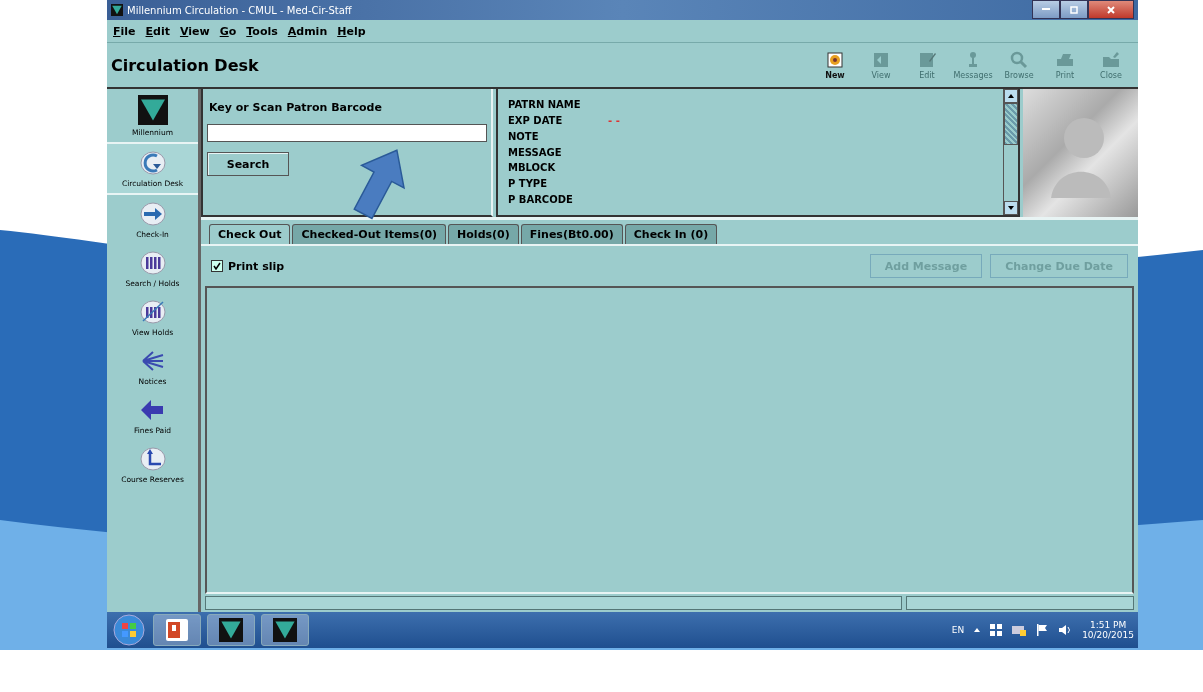  What do you see at coordinates (347, 133) in the screenshot?
I see `barcode-input-field` at bounding box center [347, 133].